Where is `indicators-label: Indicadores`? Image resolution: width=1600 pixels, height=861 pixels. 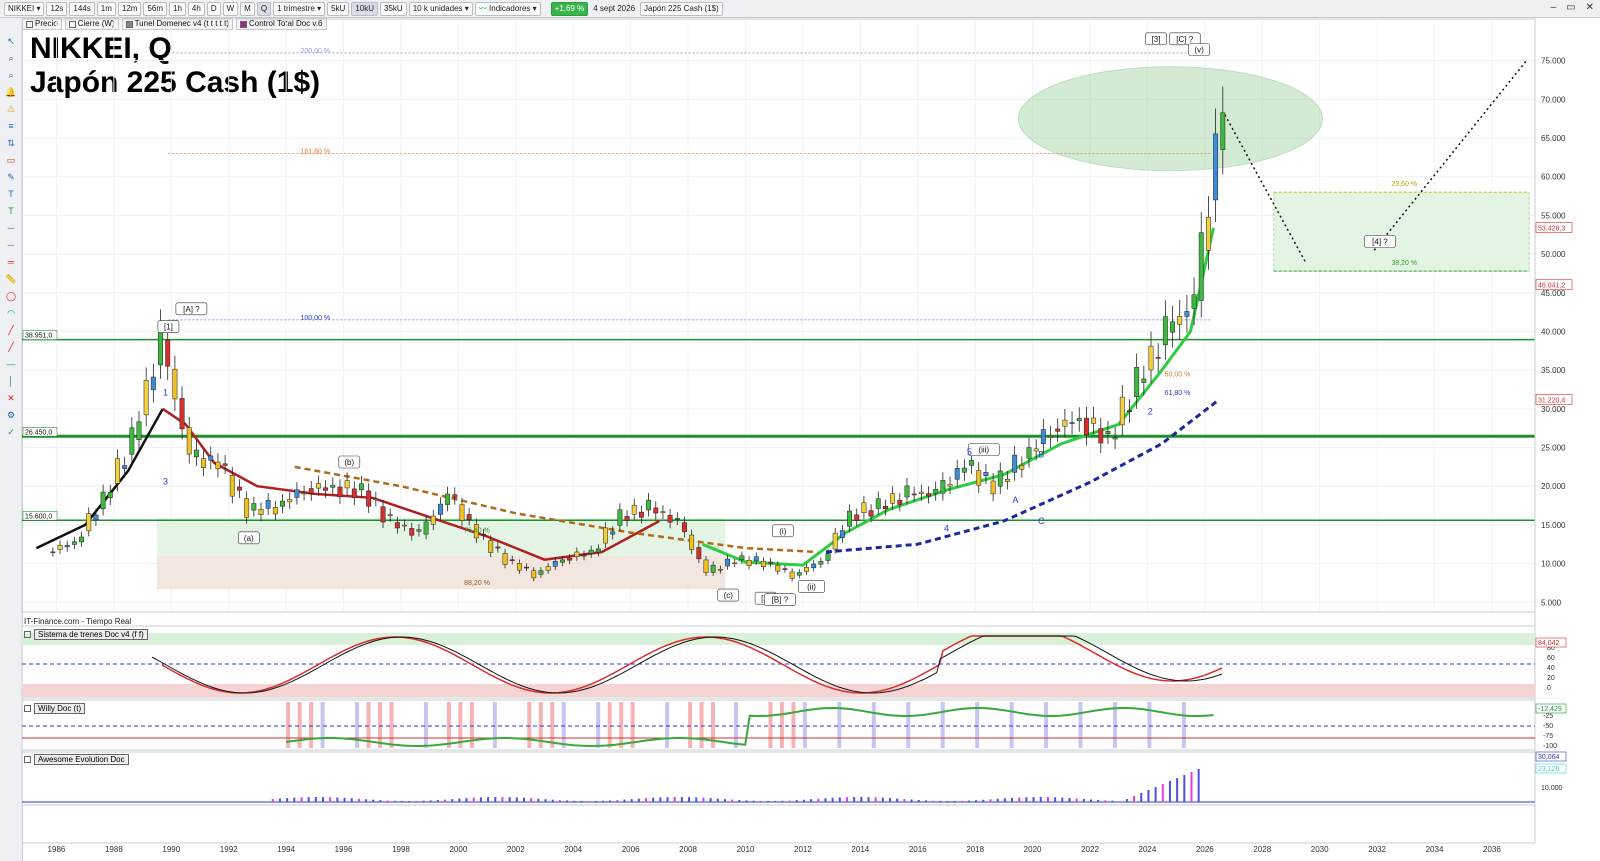 indicators-label: Indicadores is located at coordinates (510, 8).